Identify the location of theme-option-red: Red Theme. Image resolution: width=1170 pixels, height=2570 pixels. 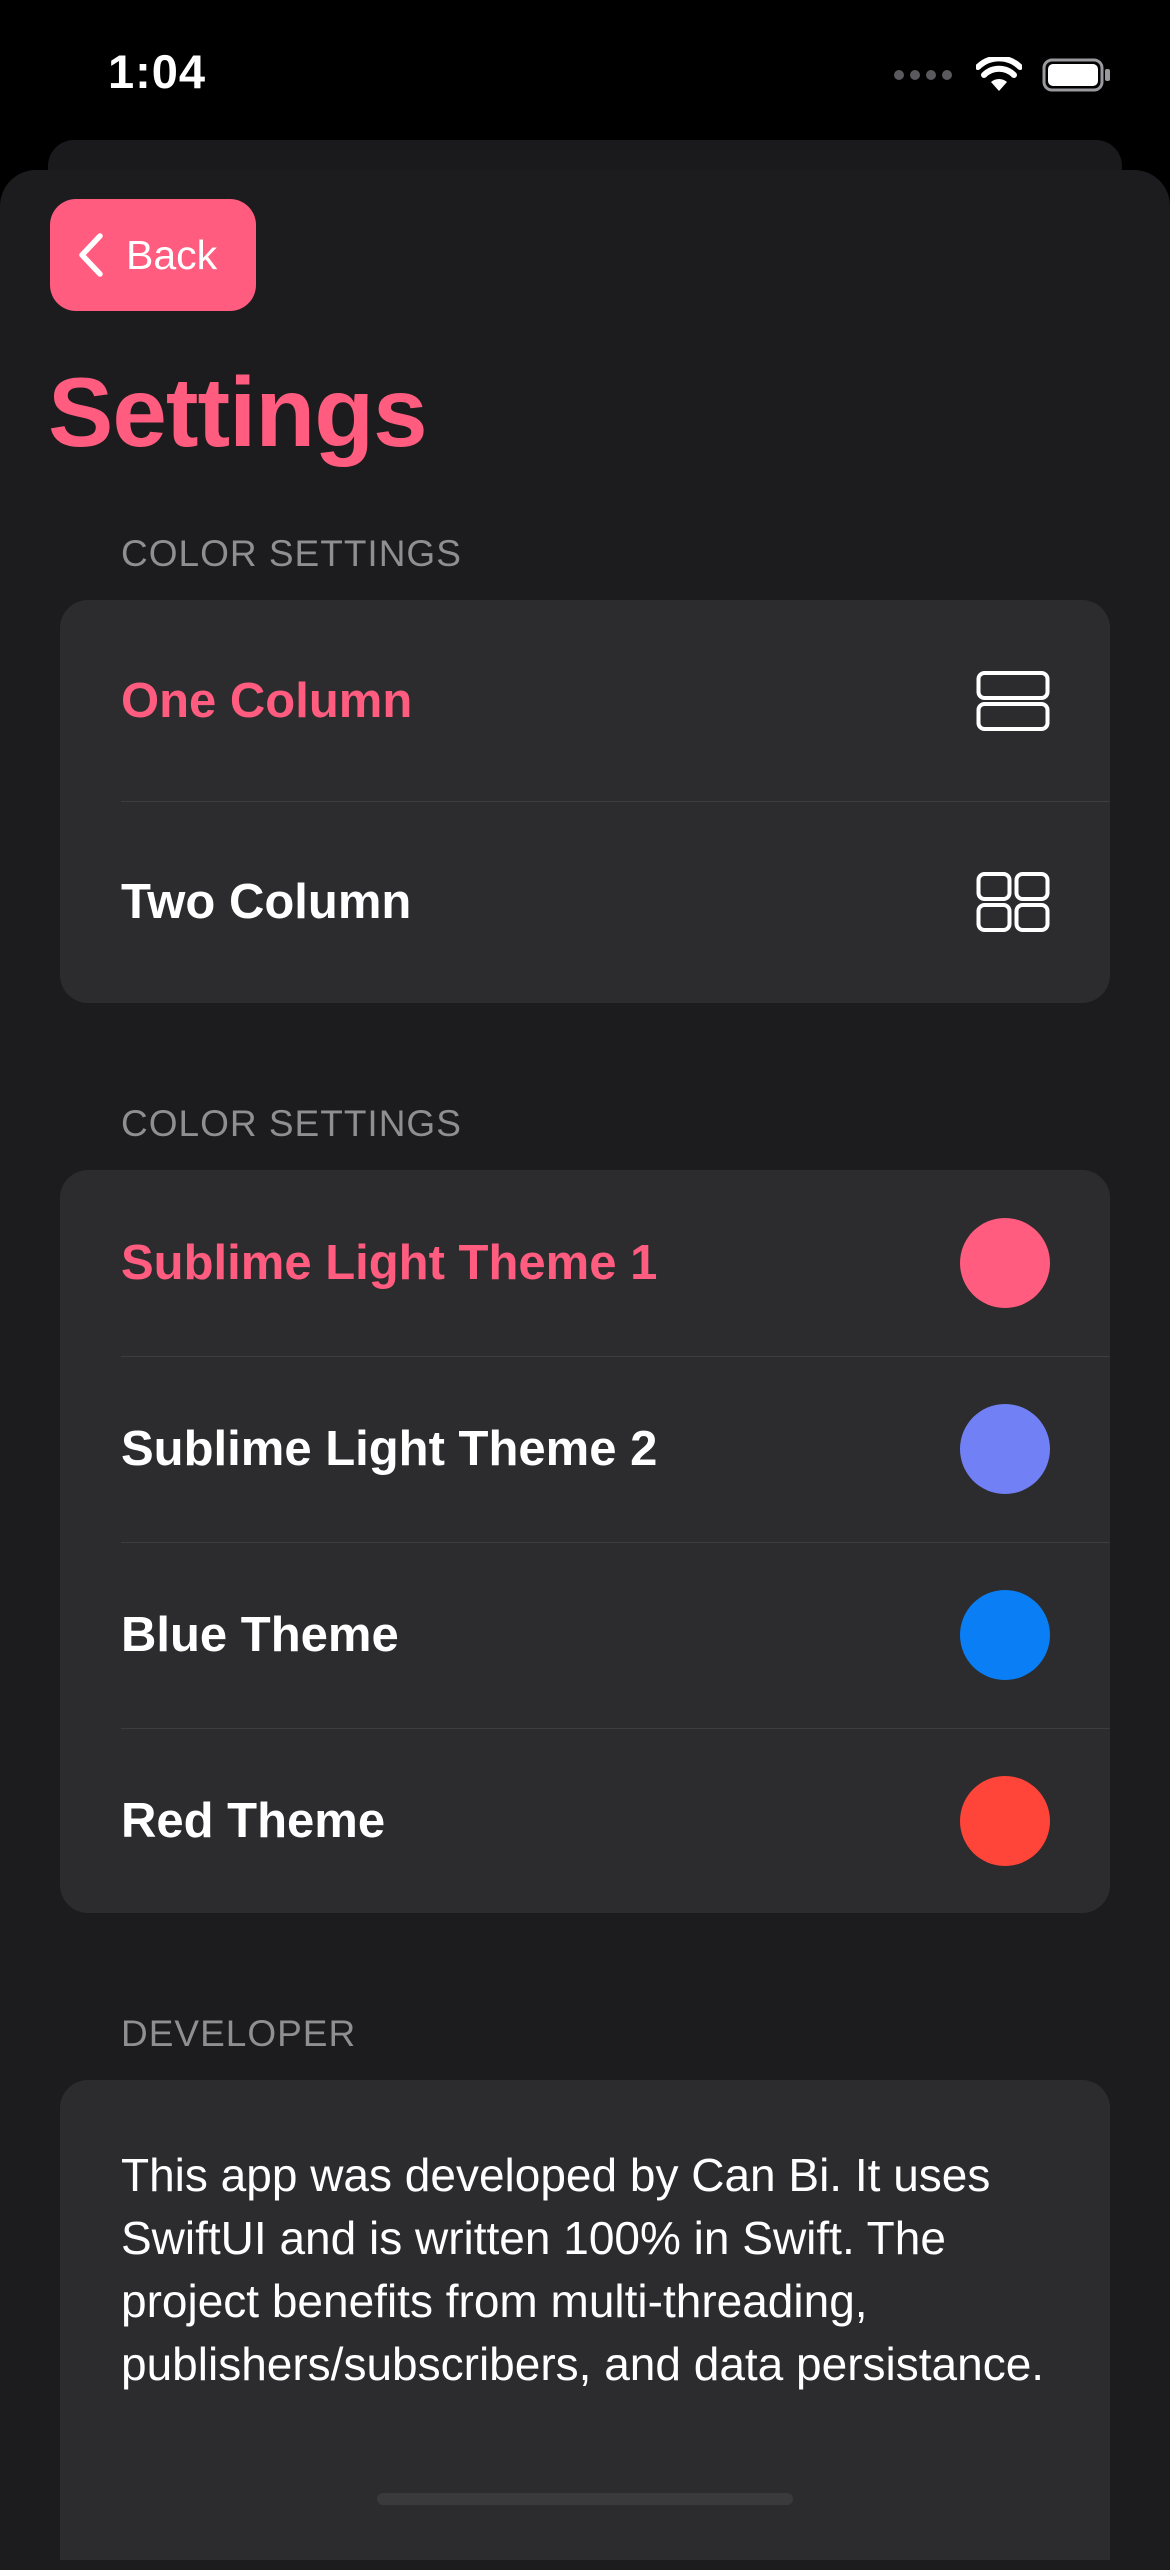
(585, 1820).